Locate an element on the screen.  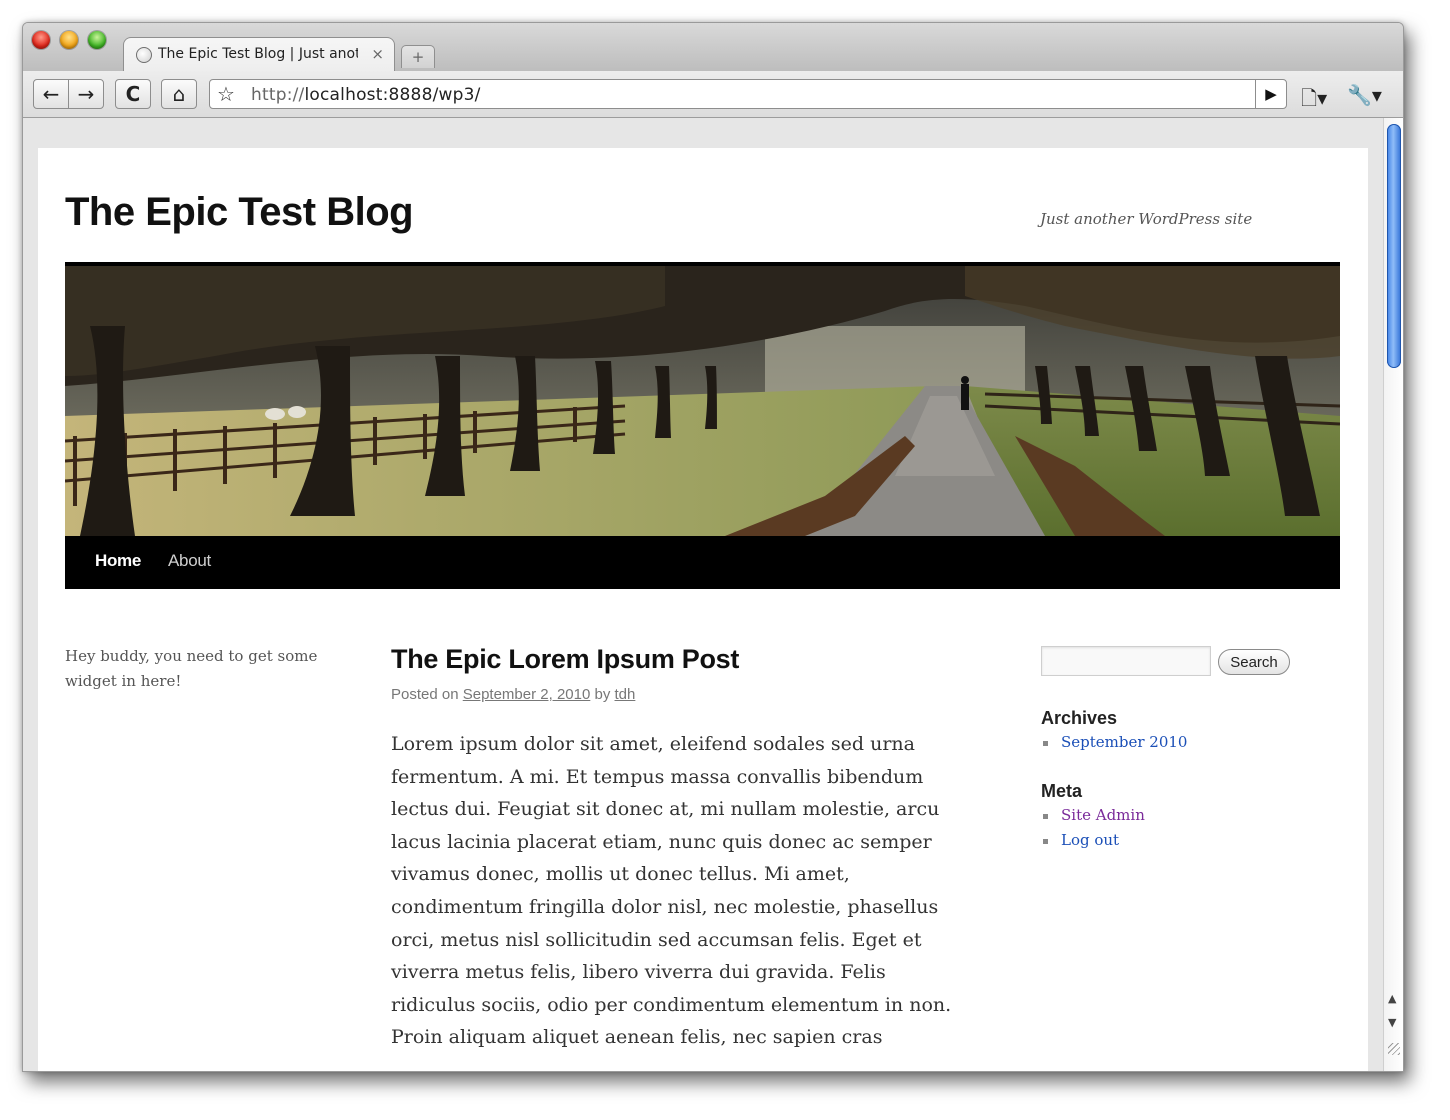
site-description: Just another WordPress site is located at coordinates (1146, 219).